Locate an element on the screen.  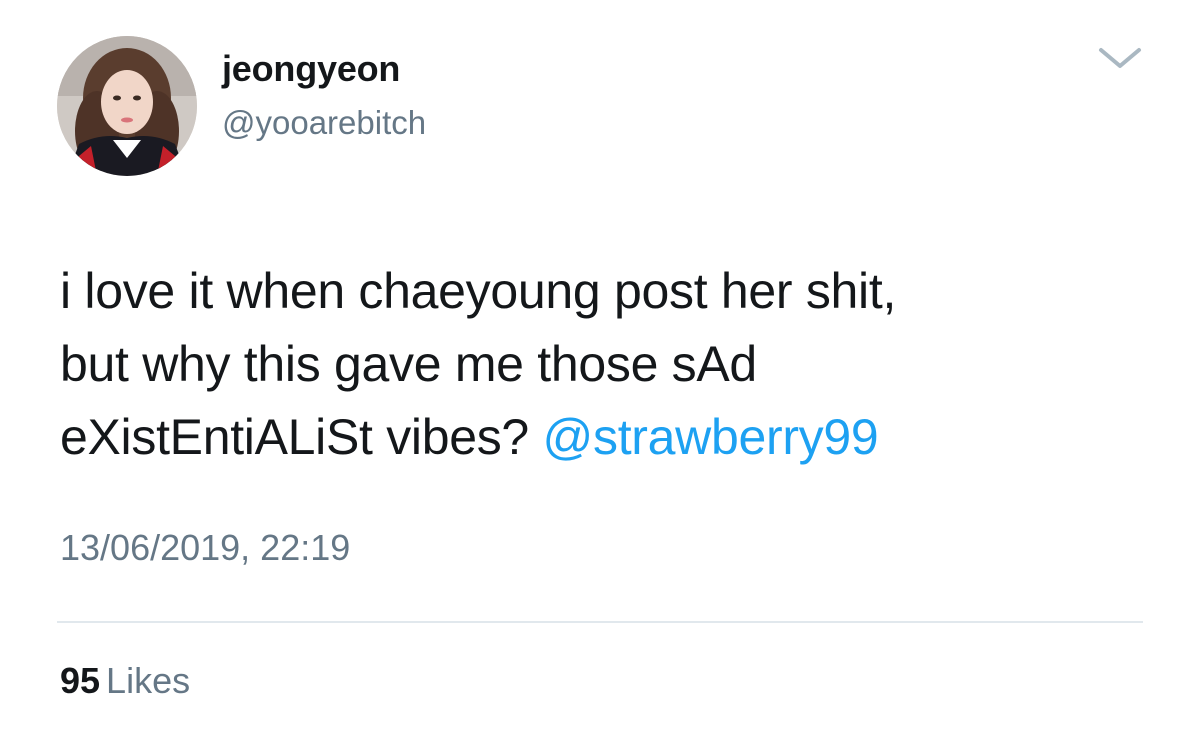
avatar is located at coordinates (127, 106).